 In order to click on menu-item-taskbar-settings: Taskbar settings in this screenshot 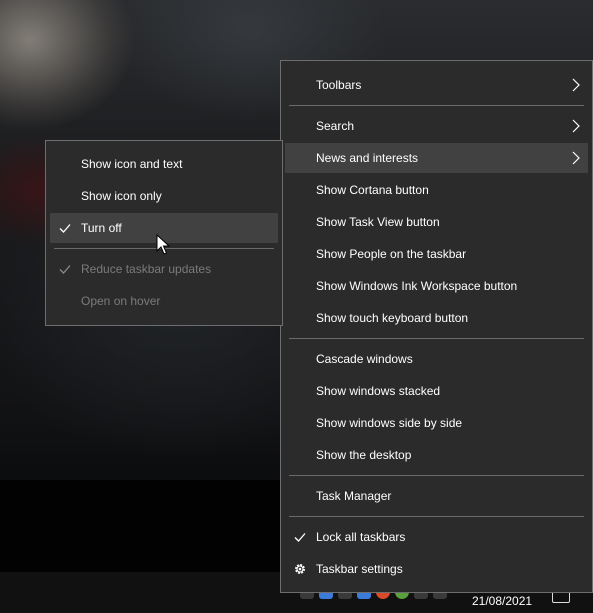, I will do `click(436, 569)`.